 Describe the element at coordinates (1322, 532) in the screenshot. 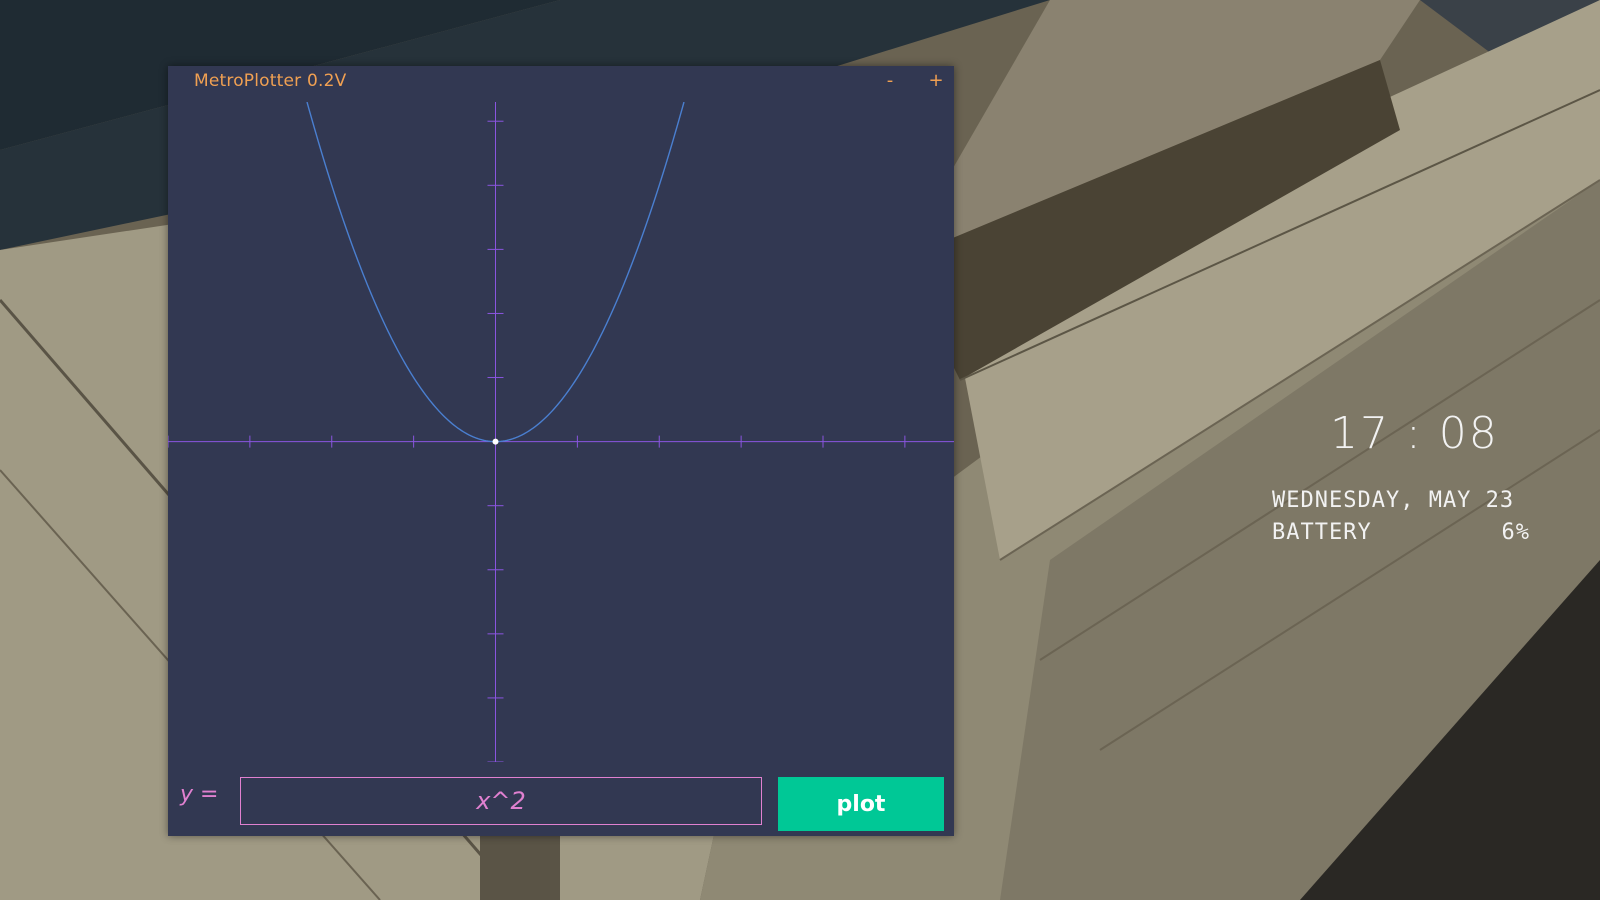

I see `battery-label: BATTERY` at that location.